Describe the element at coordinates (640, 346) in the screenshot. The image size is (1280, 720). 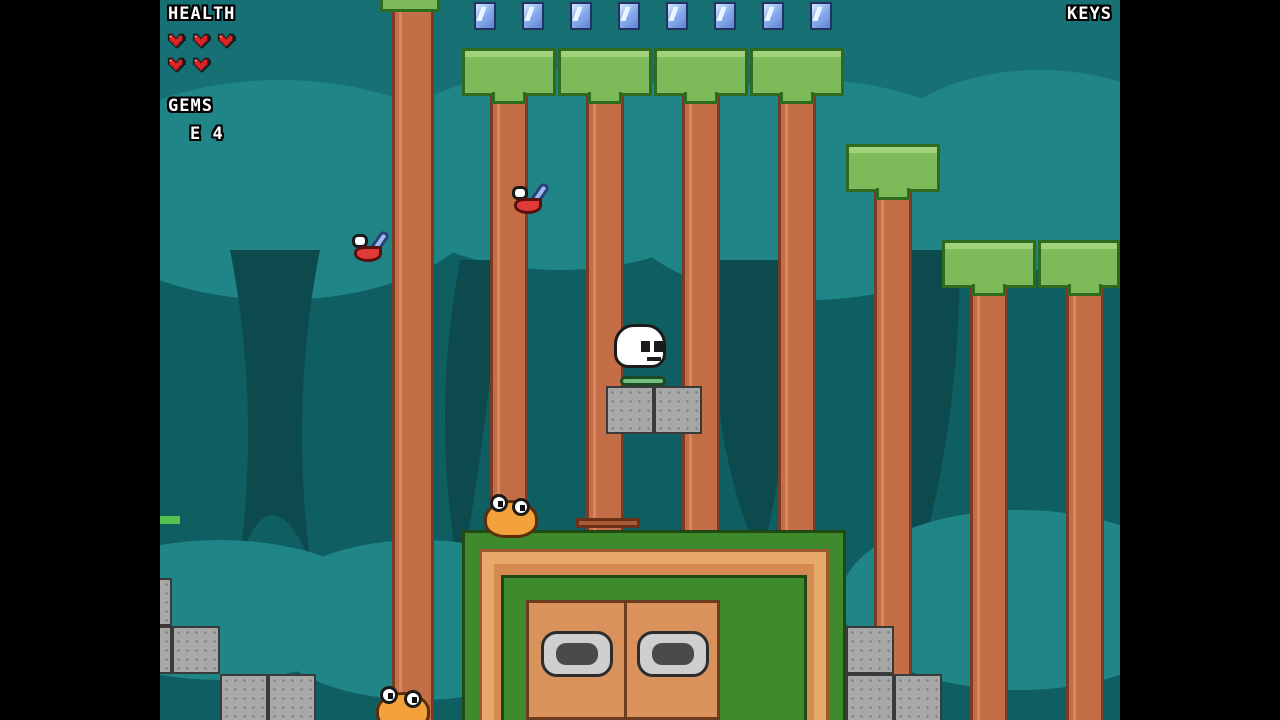
I see `skull-head` at that location.